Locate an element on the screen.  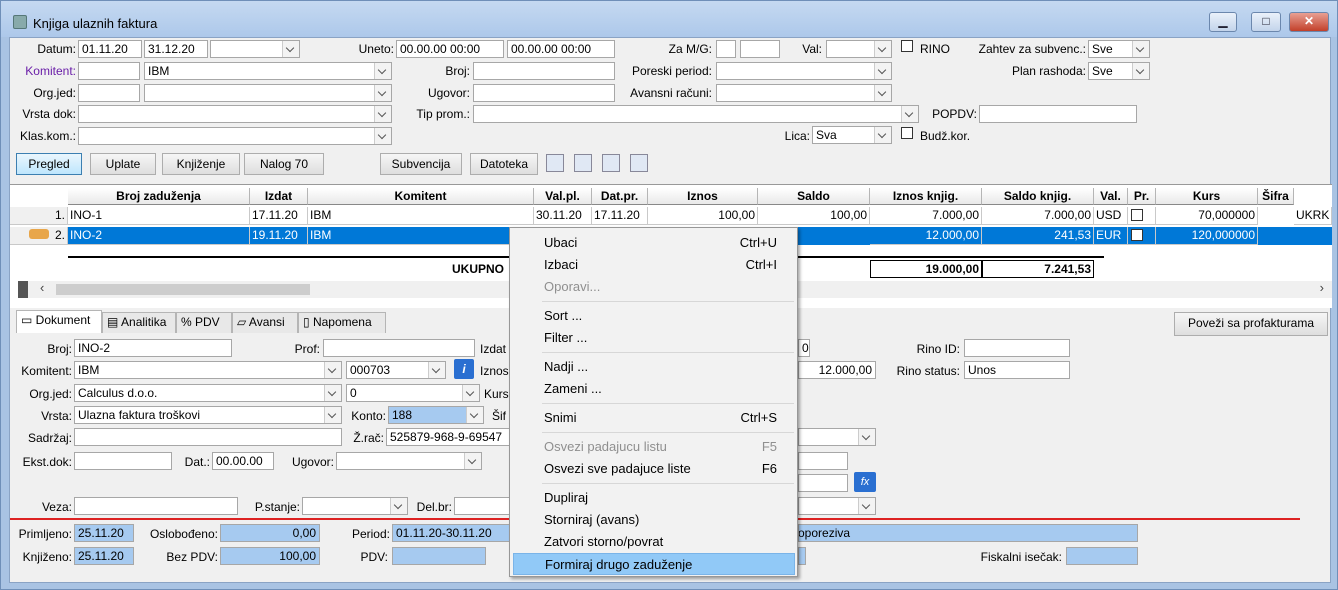
uneto-from-field: 00.00.00 00:00 is located at coordinates (450, 49).